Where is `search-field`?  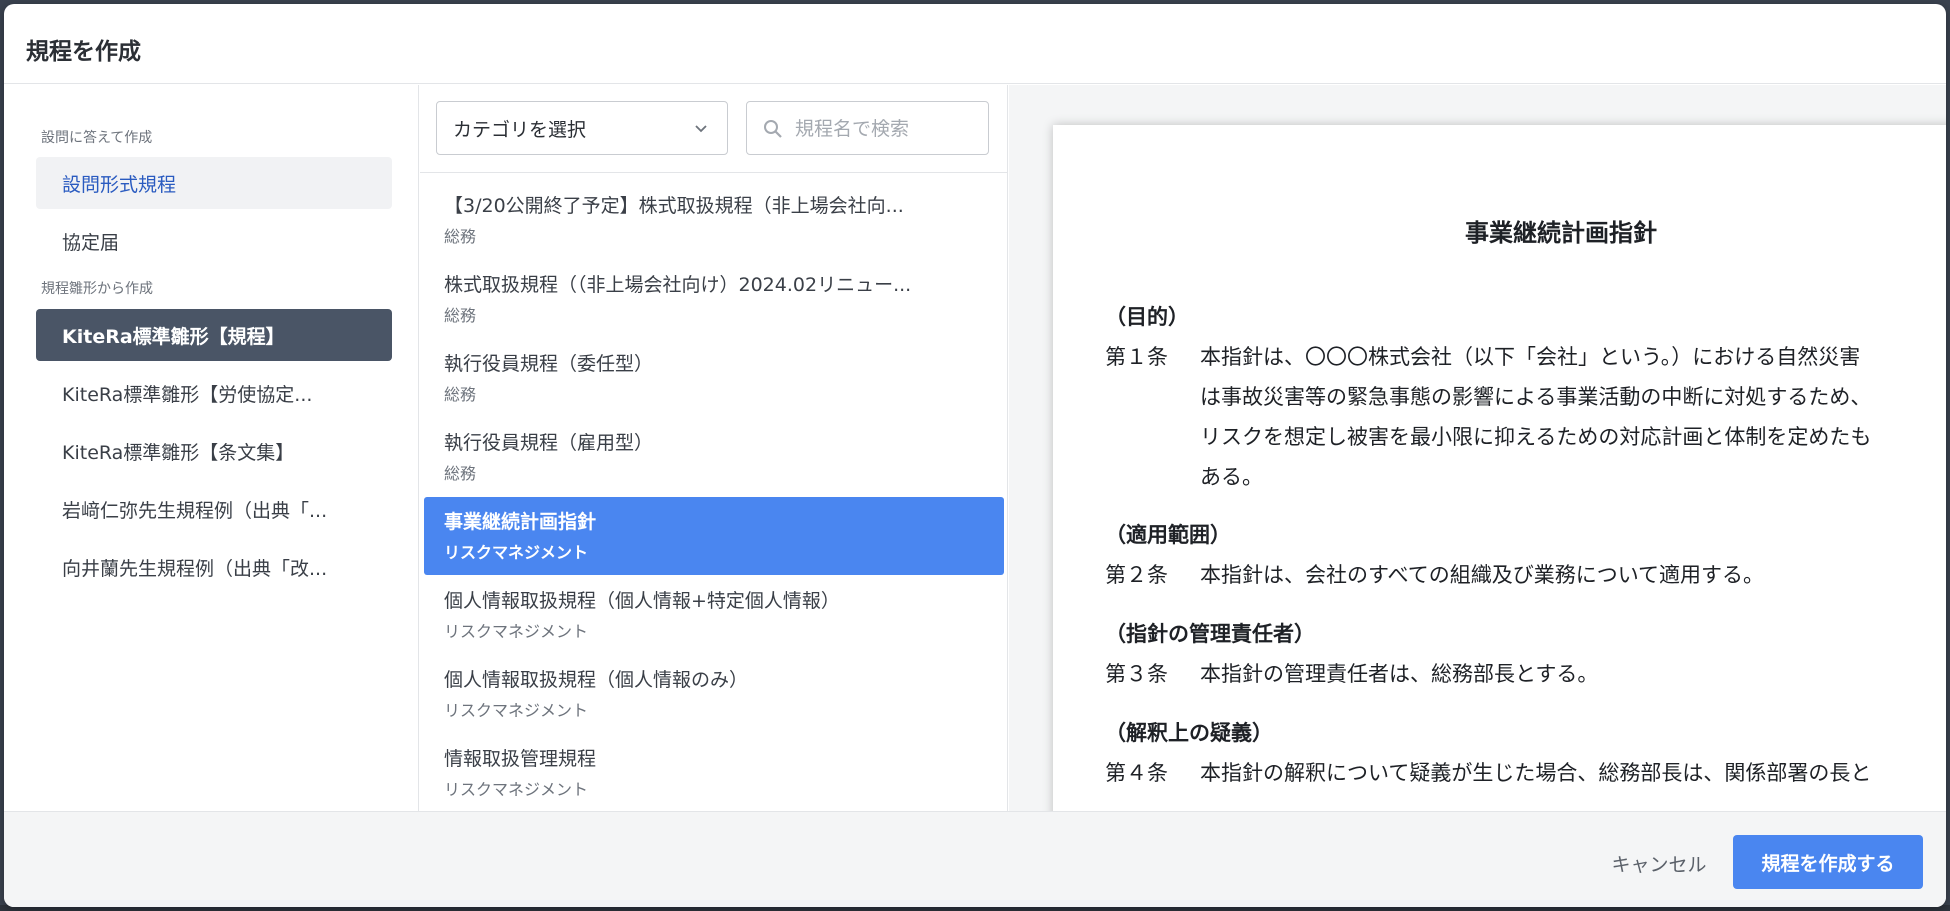 search-field is located at coordinates (867, 128).